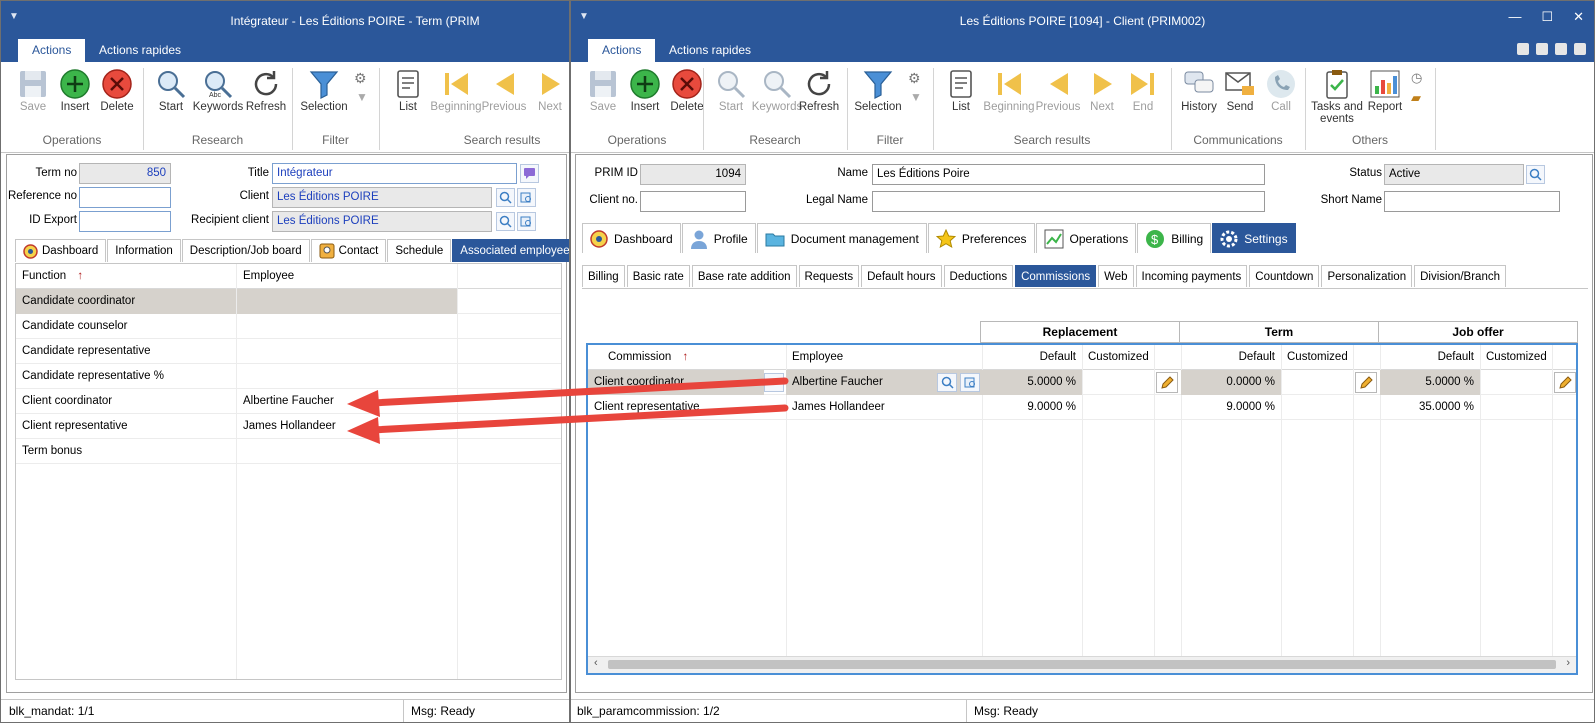  What do you see at coordinates (1284, 276) in the screenshot?
I see `subtab-countdown: Countdown` at bounding box center [1284, 276].